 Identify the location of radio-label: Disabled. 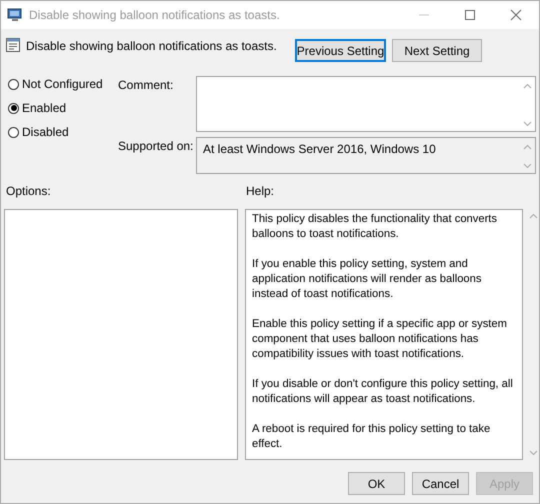
(45, 132).